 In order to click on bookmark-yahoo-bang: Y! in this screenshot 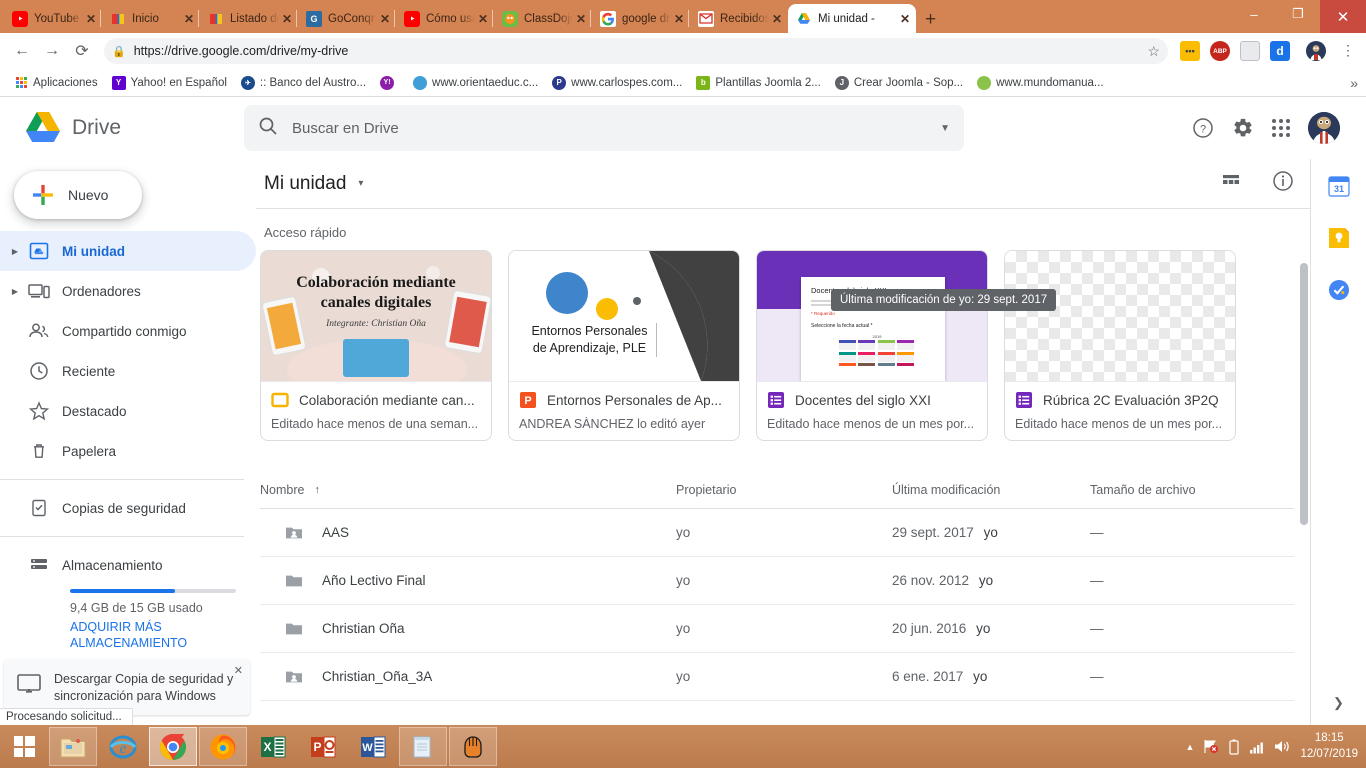, I will do `click(389, 83)`.